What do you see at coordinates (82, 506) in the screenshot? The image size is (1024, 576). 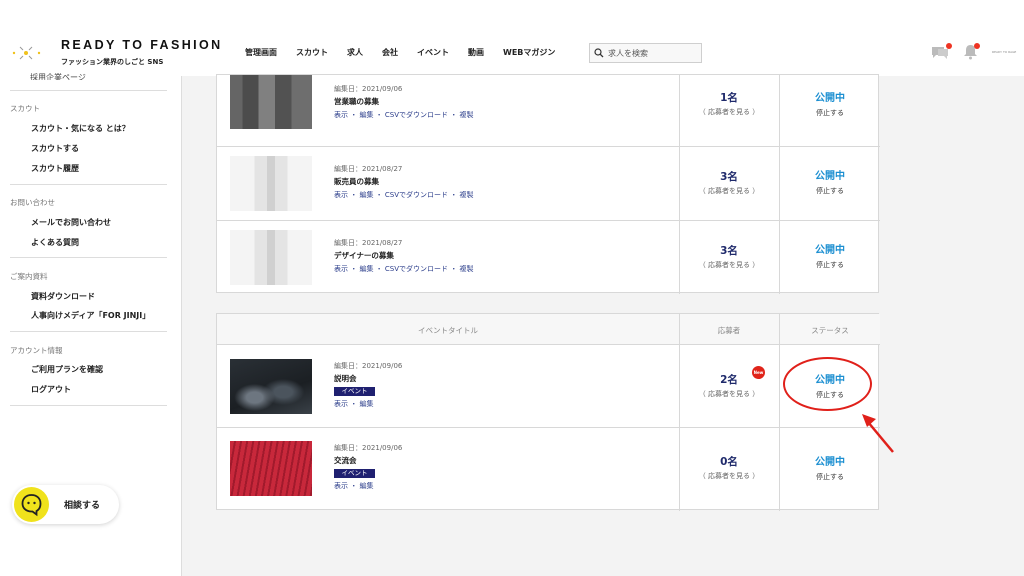 I see `consult-label: 相談する` at bounding box center [82, 506].